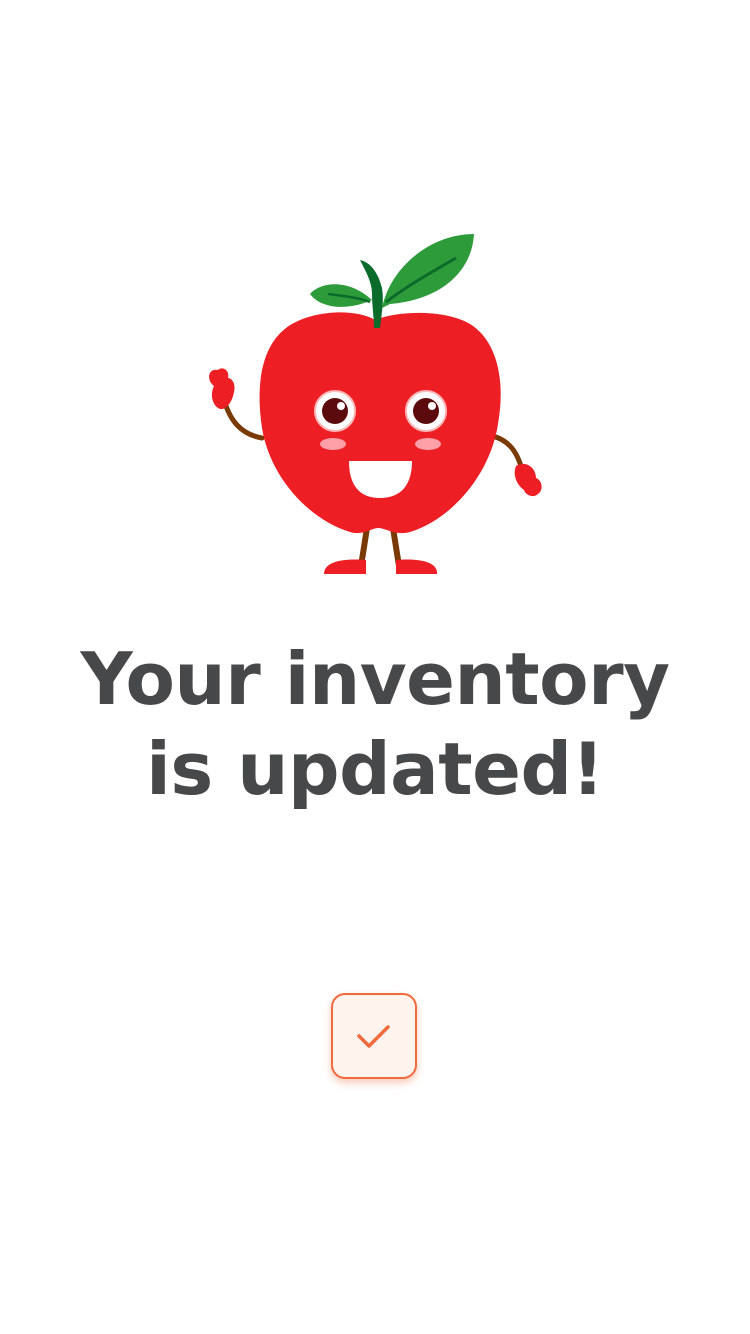 The height and width of the screenshot is (1334, 750). What do you see at coordinates (375, 679) in the screenshot?
I see `message-line-1: Your inventory` at bounding box center [375, 679].